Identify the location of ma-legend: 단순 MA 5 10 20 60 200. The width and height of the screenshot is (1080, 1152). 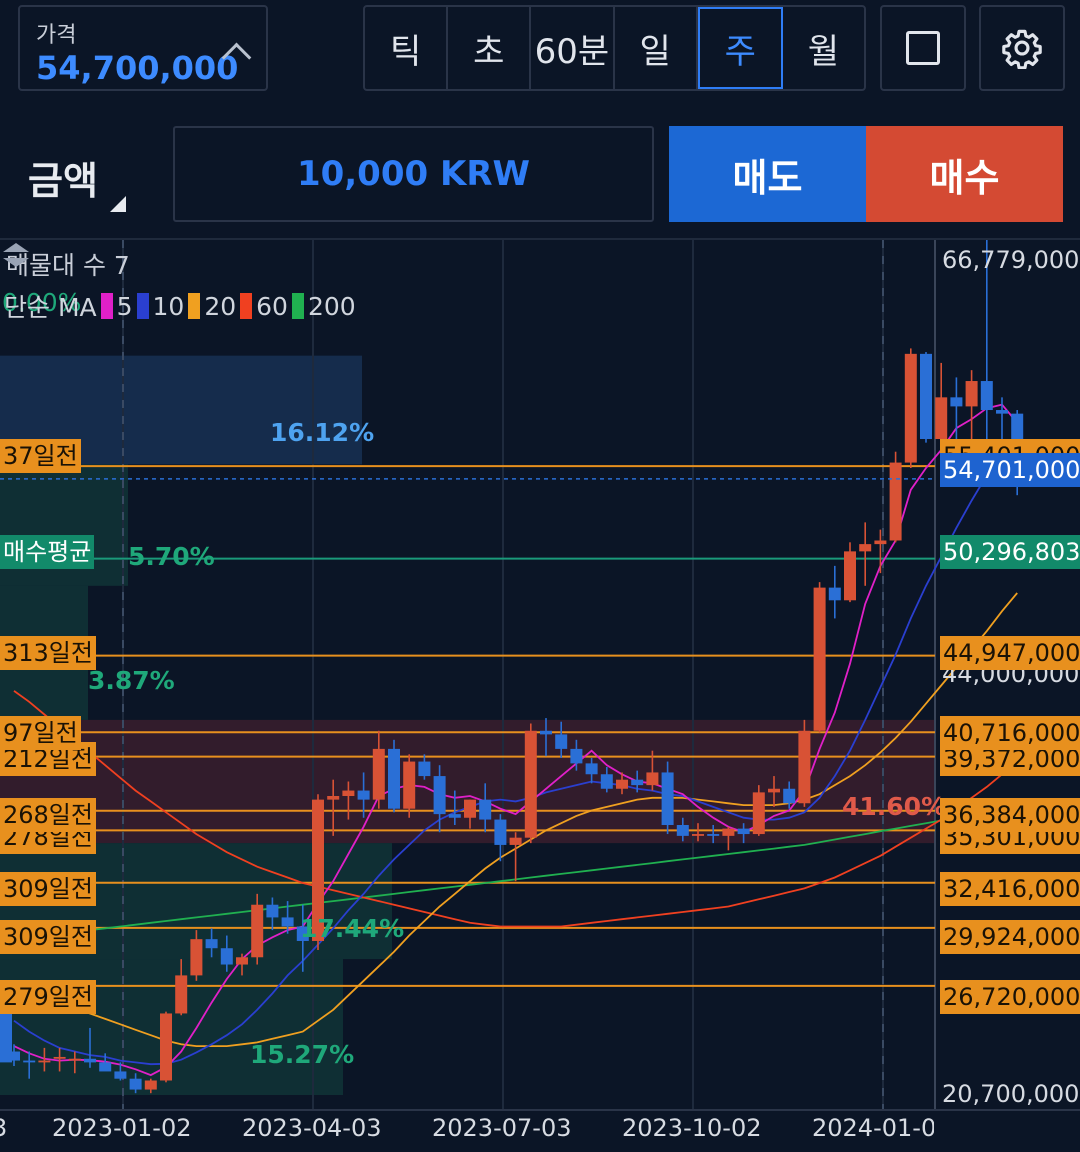
(180, 306).